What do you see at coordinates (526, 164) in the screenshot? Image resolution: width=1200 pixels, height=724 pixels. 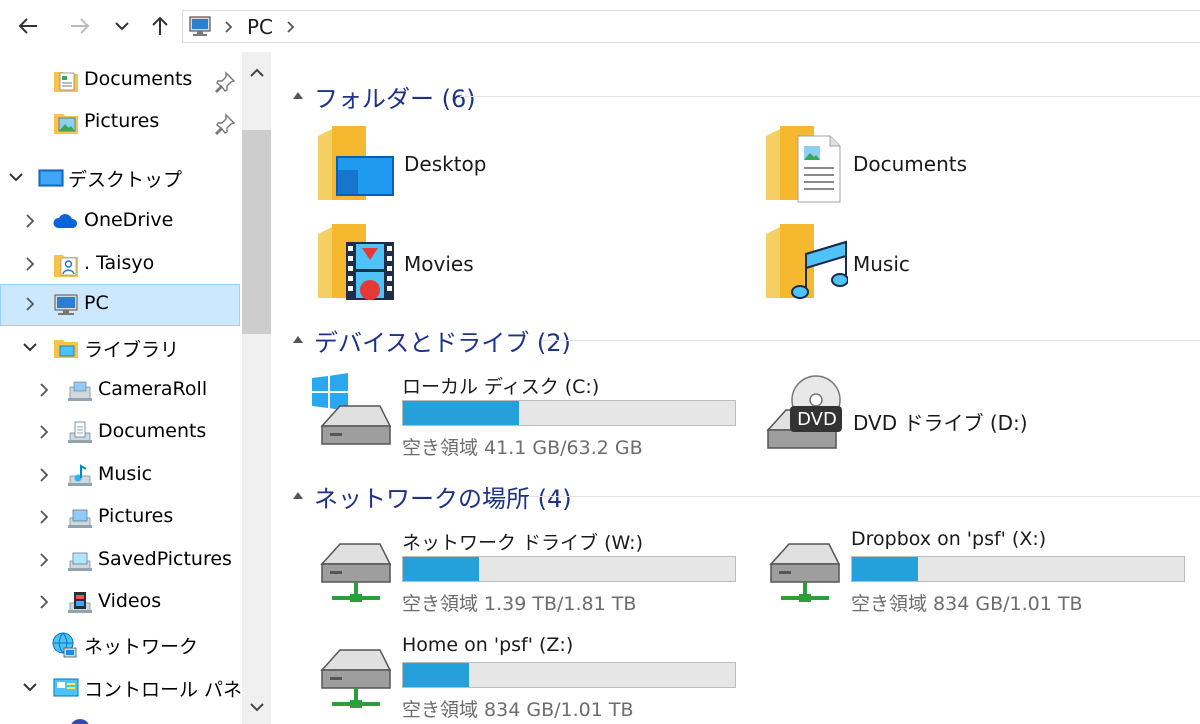 I see `folder-desktop: Desktop` at bounding box center [526, 164].